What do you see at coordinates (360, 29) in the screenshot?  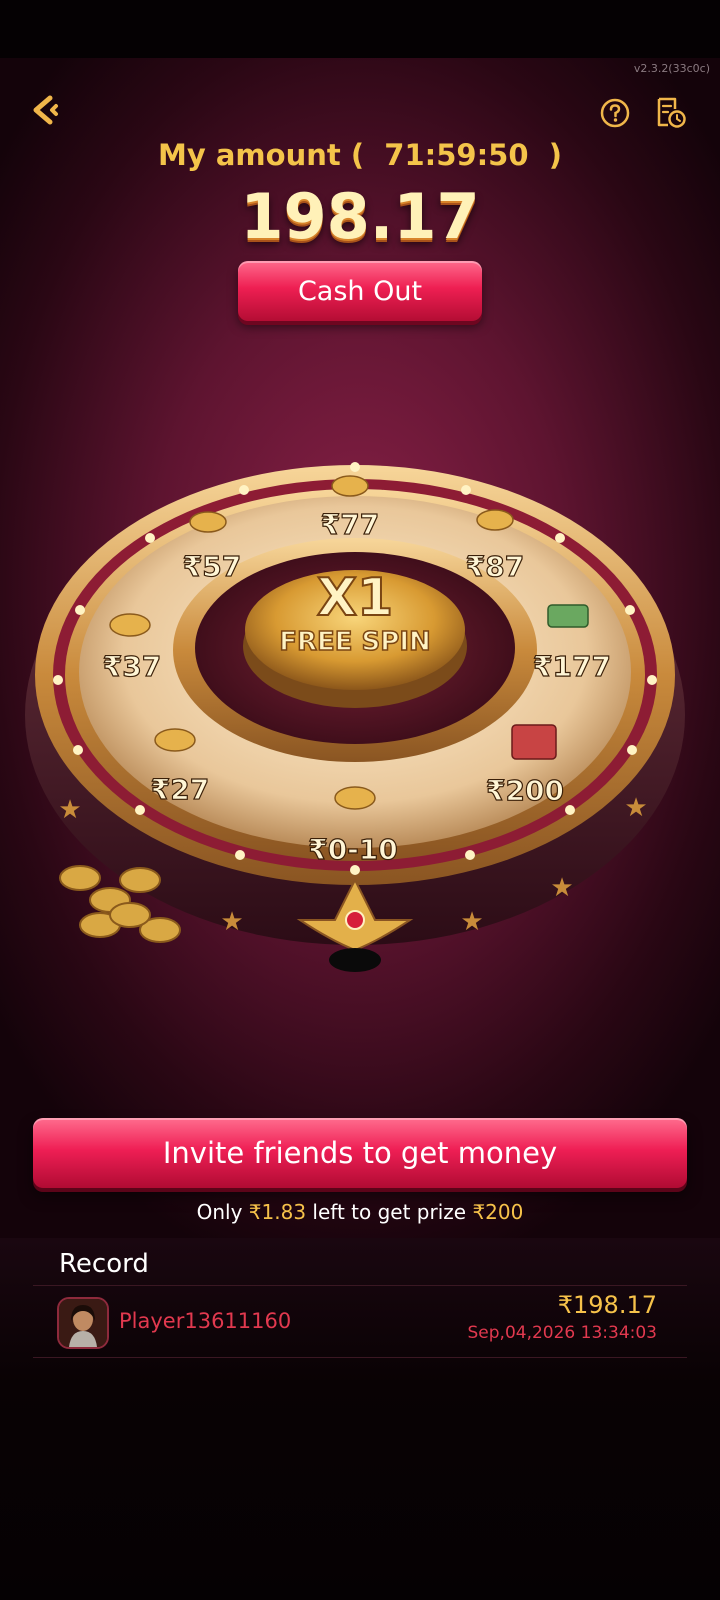 I see `status-bar-area` at bounding box center [360, 29].